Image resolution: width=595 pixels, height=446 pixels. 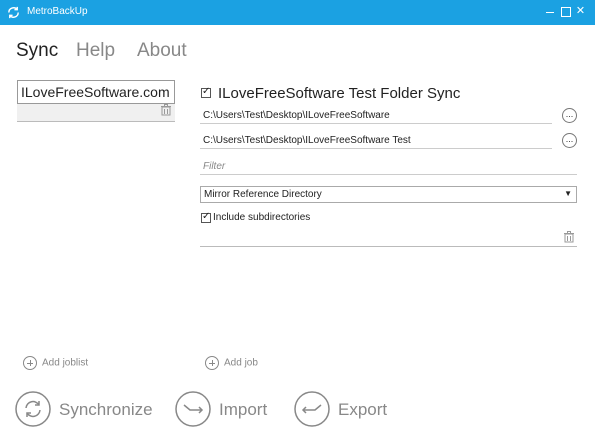 What do you see at coordinates (388, 246) in the screenshot?
I see `job-divider` at bounding box center [388, 246].